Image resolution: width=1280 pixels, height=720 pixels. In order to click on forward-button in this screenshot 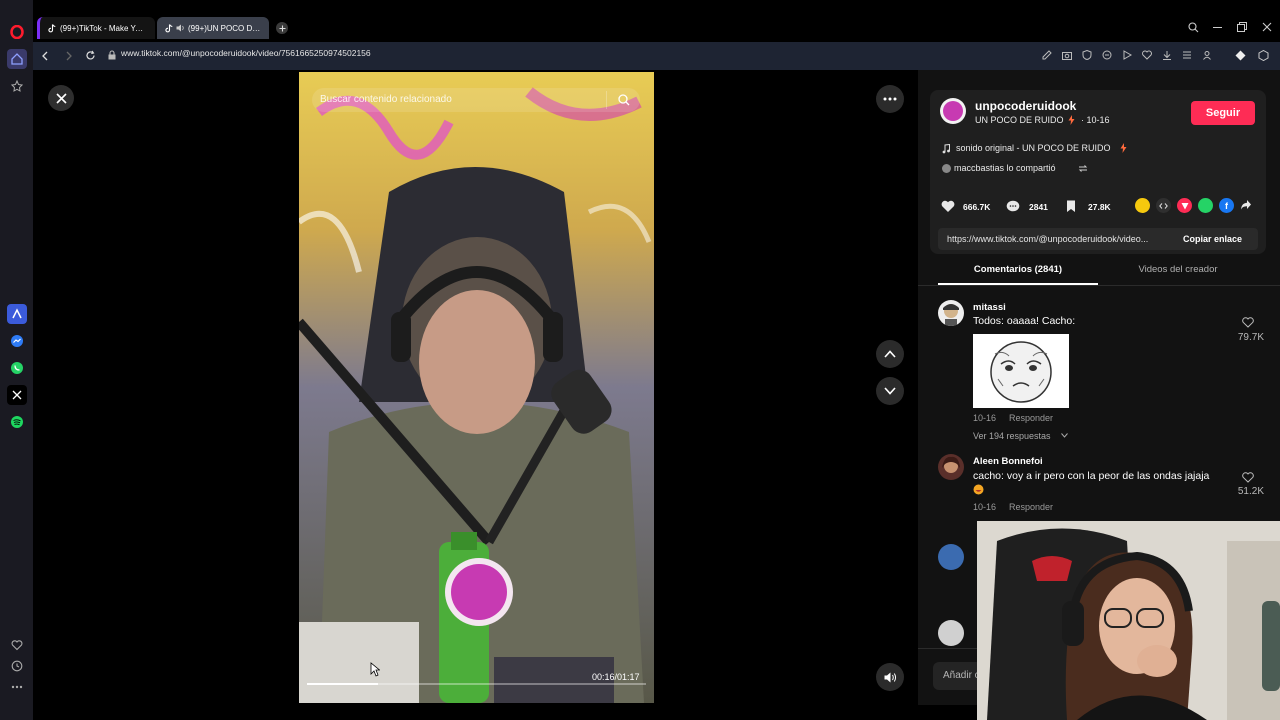, I will do `click(69, 56)`.